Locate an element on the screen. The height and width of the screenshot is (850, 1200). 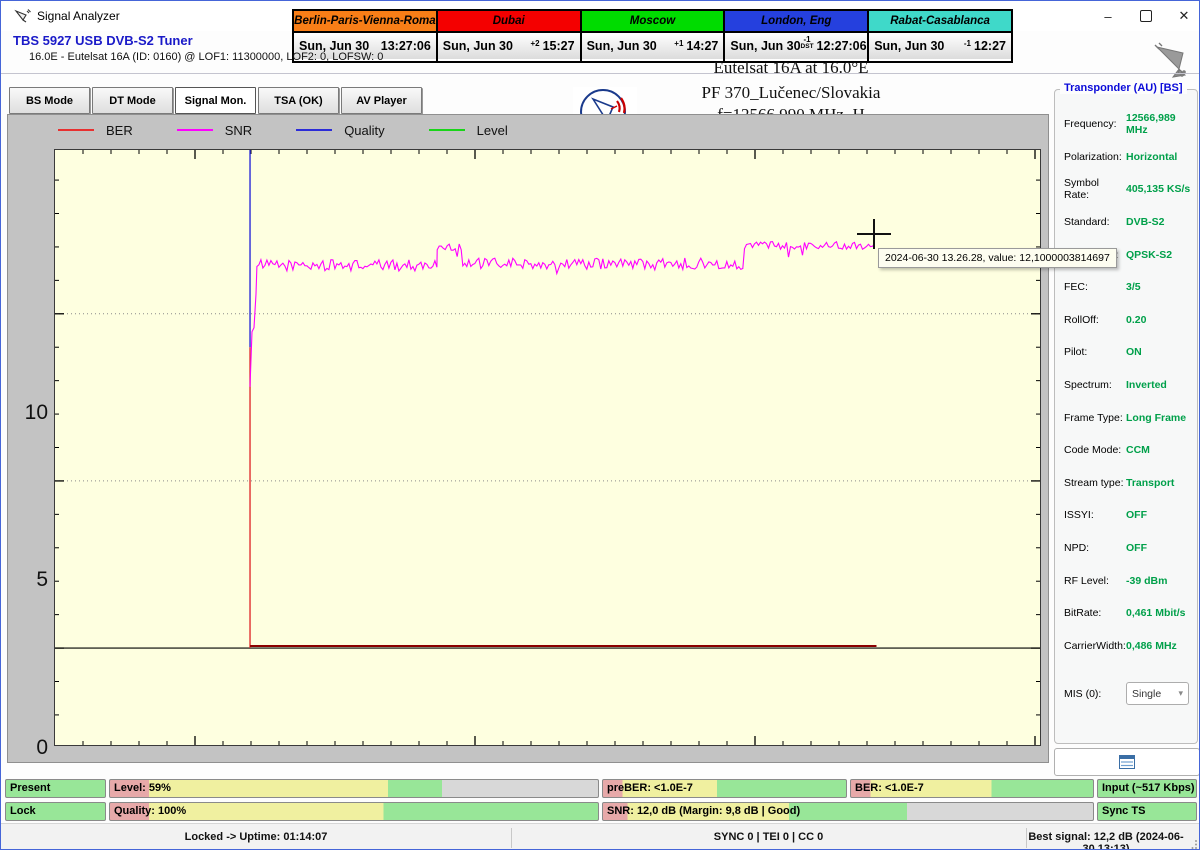
maximize-icon is located at coordinates (1146, 16).